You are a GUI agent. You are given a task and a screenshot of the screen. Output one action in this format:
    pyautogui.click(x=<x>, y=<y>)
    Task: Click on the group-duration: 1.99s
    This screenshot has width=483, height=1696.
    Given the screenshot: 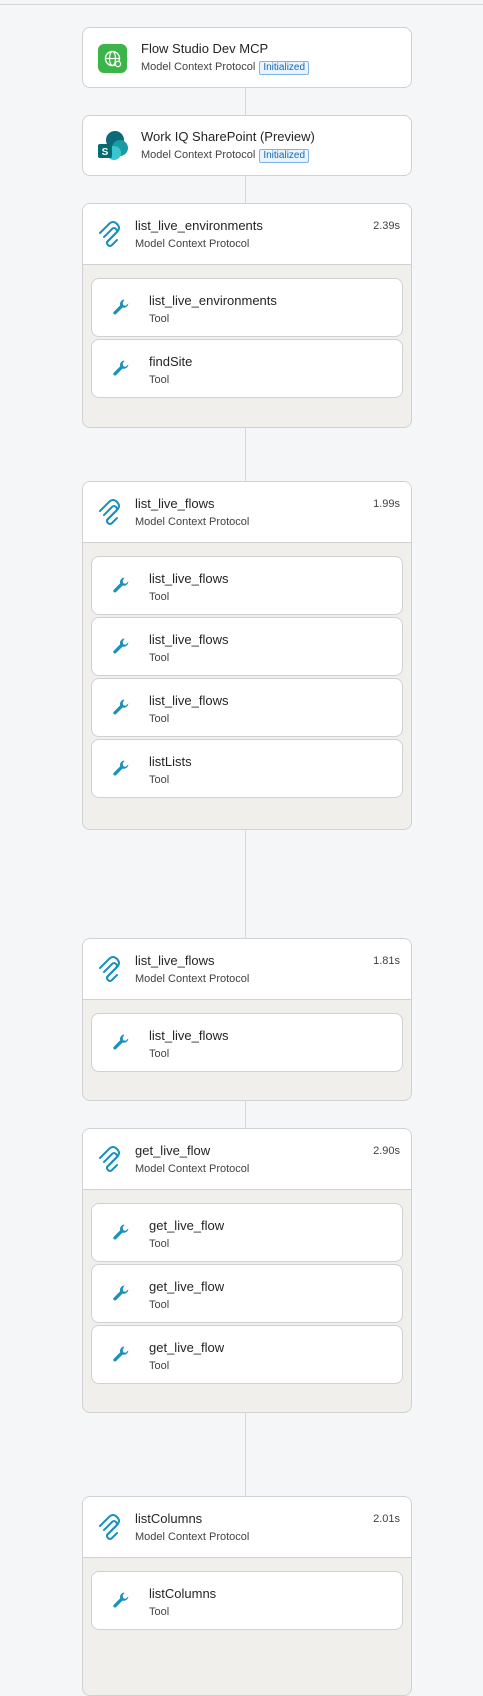 What is the action you would take?
    pyautogui.click(x=386, y=504)
    